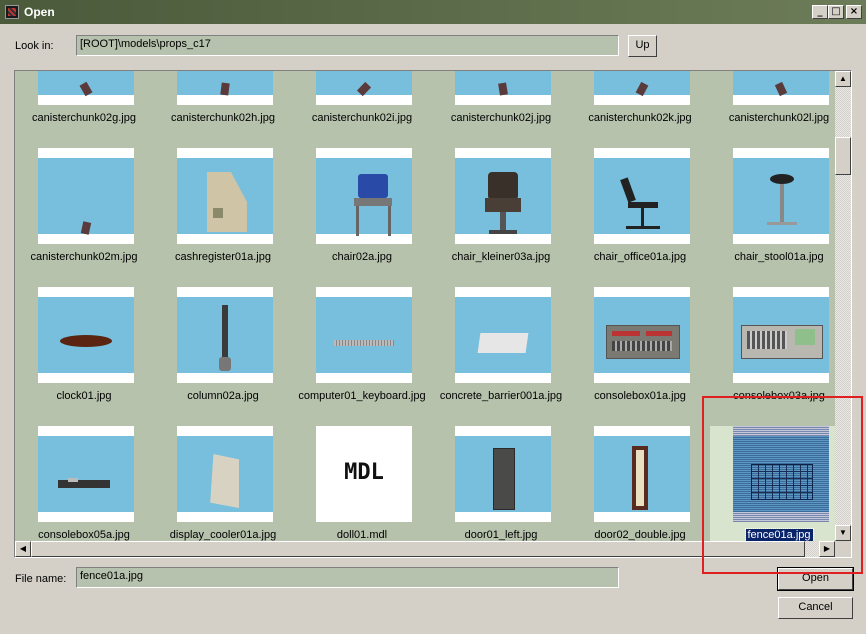 Image resolution: width=866 pixels, height=634 pixels. I want to click on column-icon, so click(225, 335).